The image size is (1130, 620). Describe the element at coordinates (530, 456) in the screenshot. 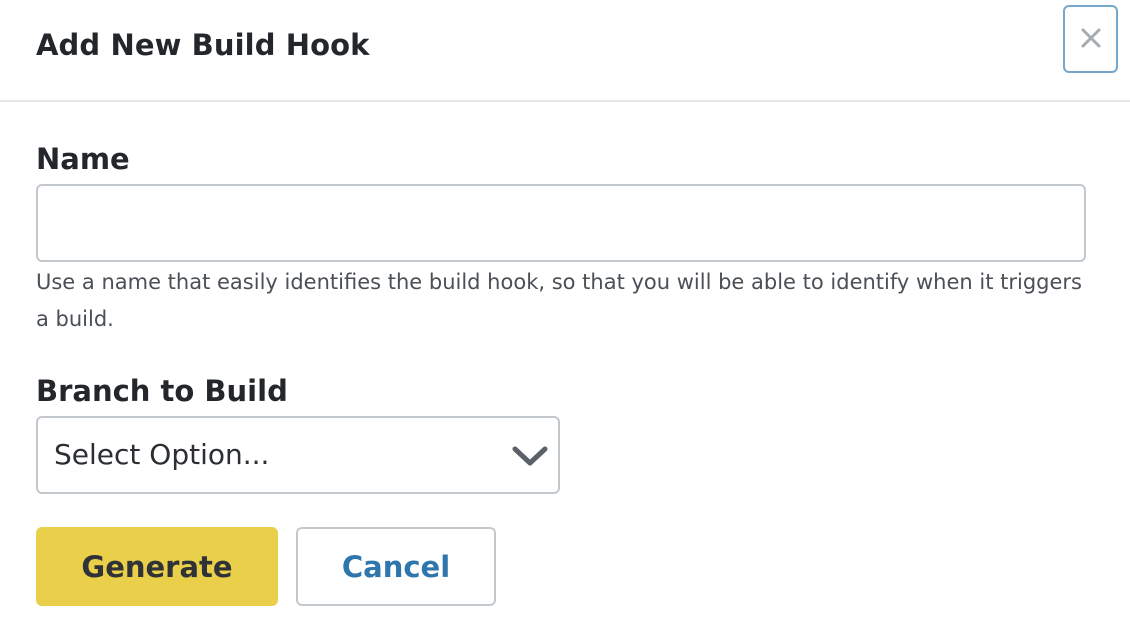

I see `chevron-down-icon` at that location.